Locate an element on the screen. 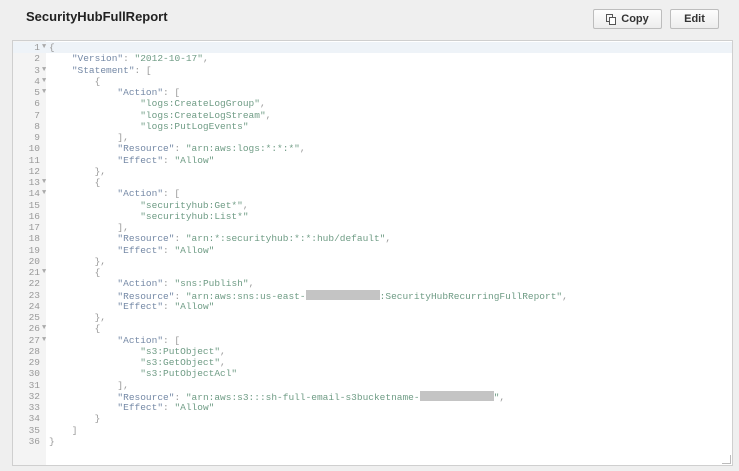 The width and height of the screenshot is (739, 471). json-string: "s3:PutObjectAcl" is located at coordinates (189, 374).